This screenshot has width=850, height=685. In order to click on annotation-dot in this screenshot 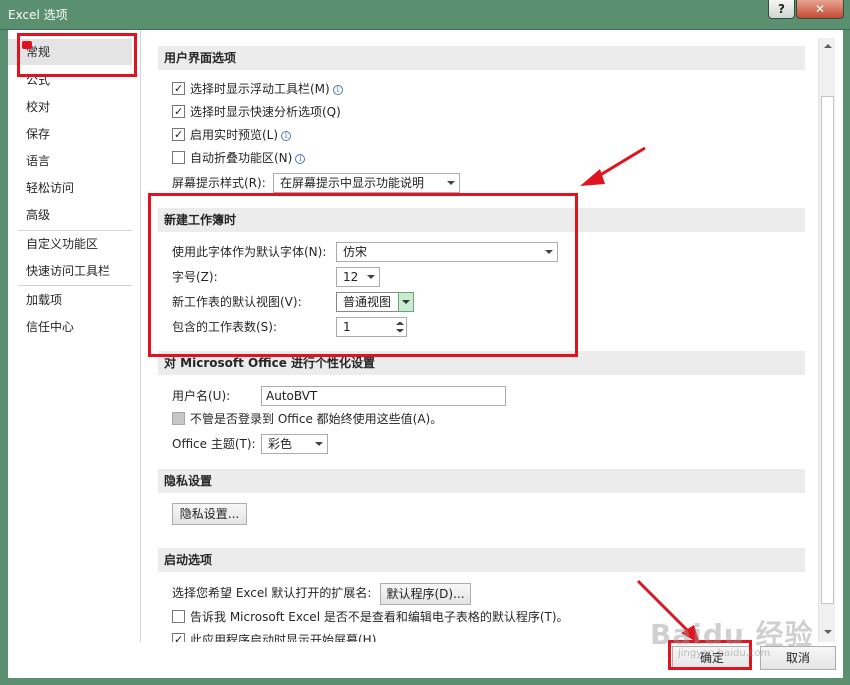, I will do `click(27, 45)`.